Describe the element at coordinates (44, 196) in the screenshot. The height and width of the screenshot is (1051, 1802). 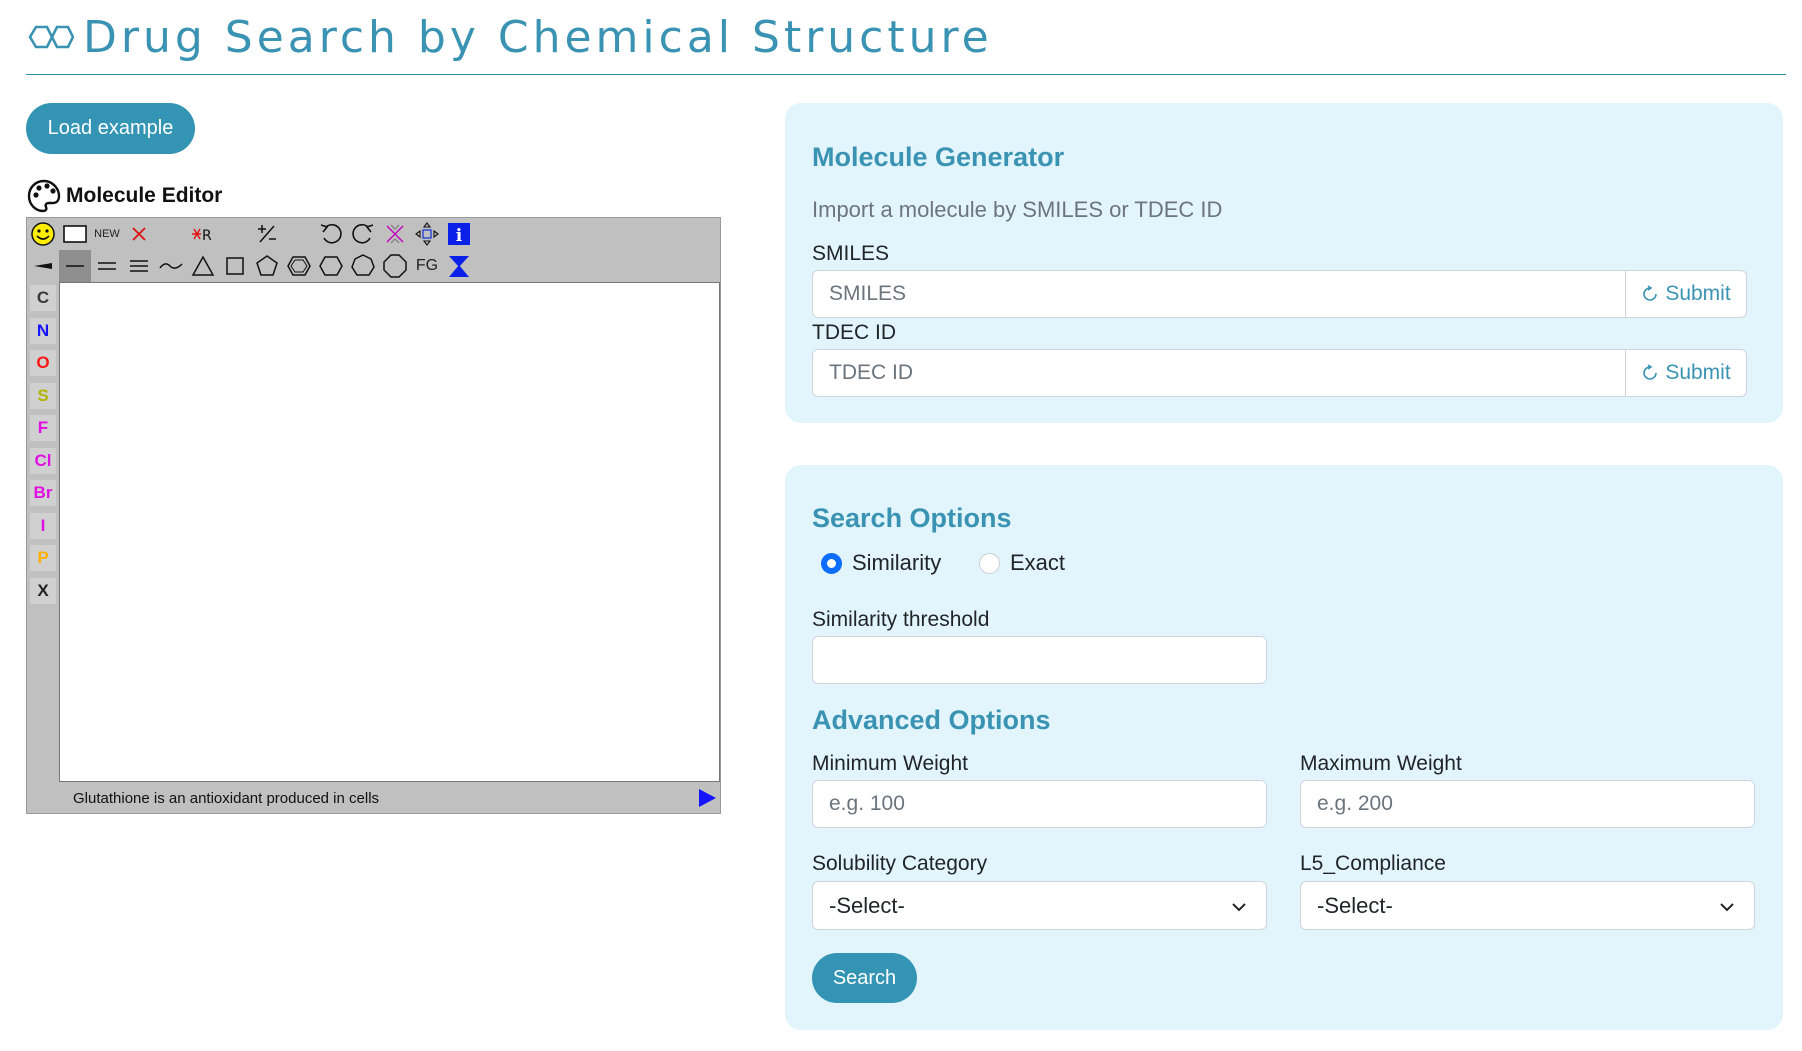
I see `palette-icon` at that location.